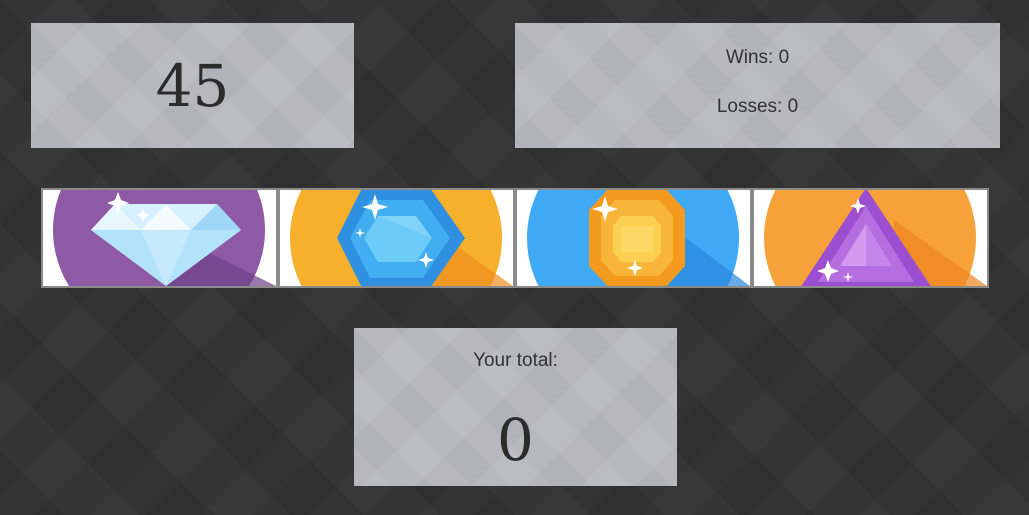  I want to click on yellow-gem-icon, so click(638, 238).